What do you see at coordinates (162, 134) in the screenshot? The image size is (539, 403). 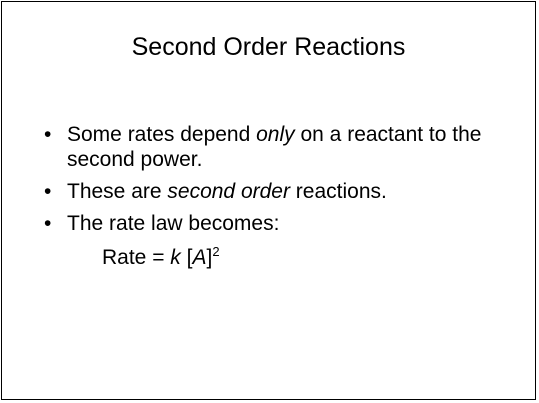 I see `bullet-text: Some rates depend` at bounding box center [162, 134].